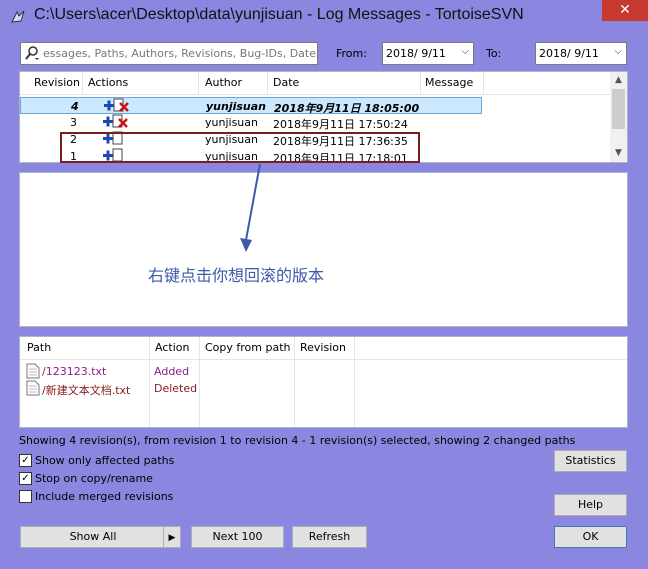 This screenshot has height=569, width=648. I want to click on col-actions: Actions, so click(108, 82).